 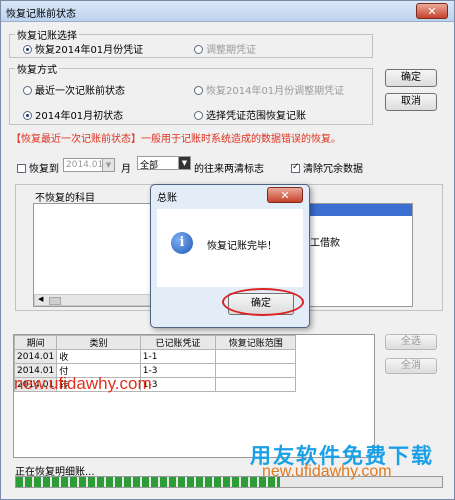 I want to click on clear-redundant-checkbox: 清除冗余数据, so click(x=327, y=167).